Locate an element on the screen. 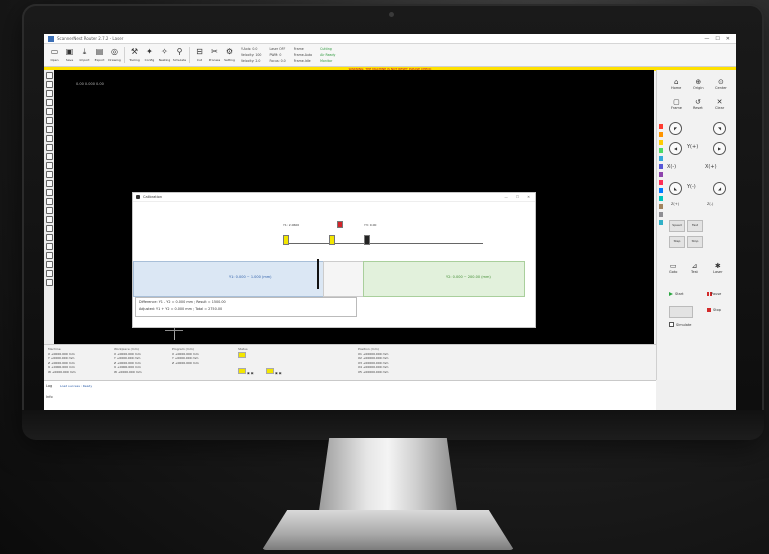 The image size is (769, 554). info-row: Z +0000.000 mm is located at coordinates (185, 362).